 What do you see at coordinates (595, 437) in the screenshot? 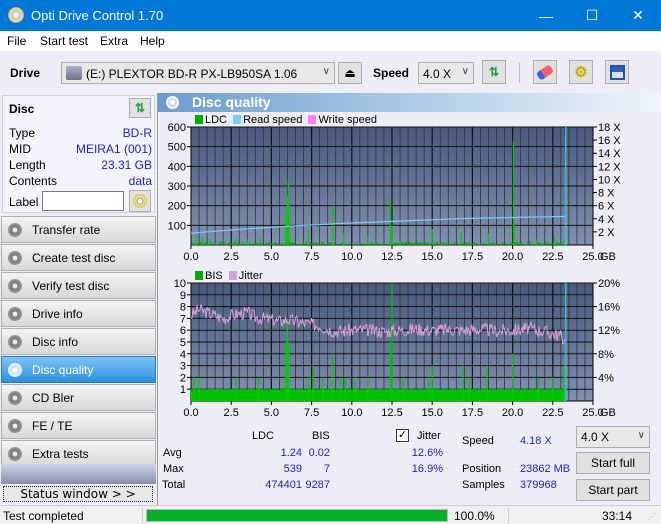
I see `test-speed-value: 4.0 X` at bounding box center [595, 437].